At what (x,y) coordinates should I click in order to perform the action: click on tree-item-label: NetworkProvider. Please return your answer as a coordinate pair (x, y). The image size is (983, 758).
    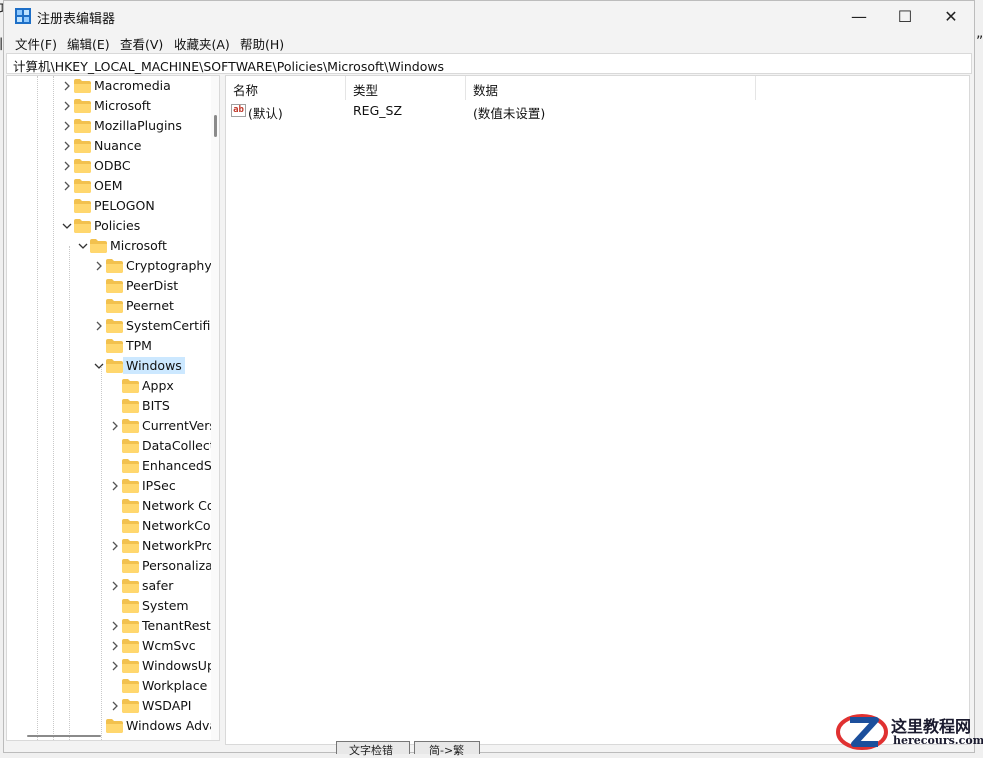
    Looking at the image, I should click on (181, 545).